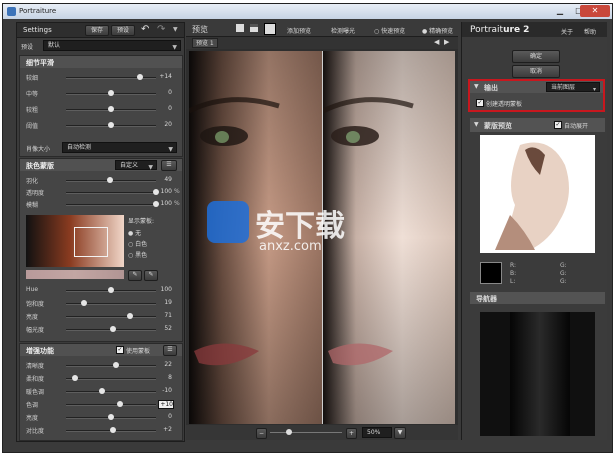  Describe the element at coordinates (175, 29) in the screenshot. I see `redo-menu-icon: ▼` at that location.